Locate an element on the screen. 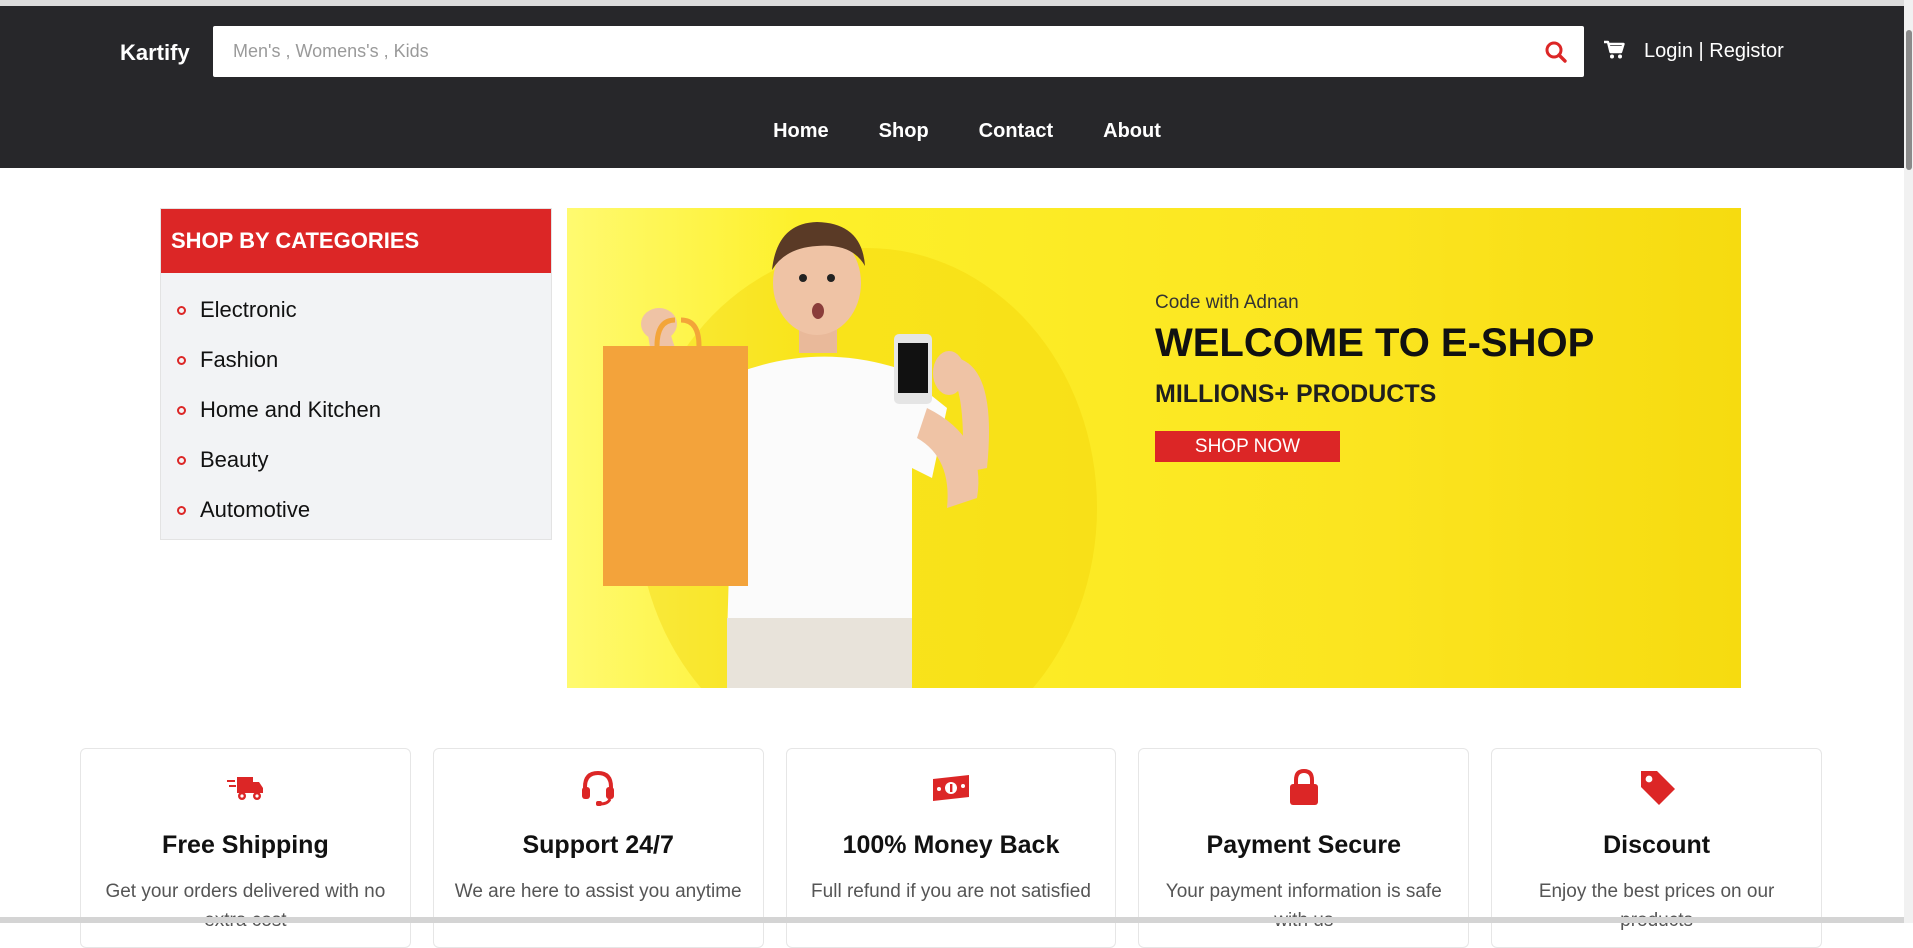 This screenshot has height=948, width=1913. category-label: Beauty is located at coordinates (234, 459).